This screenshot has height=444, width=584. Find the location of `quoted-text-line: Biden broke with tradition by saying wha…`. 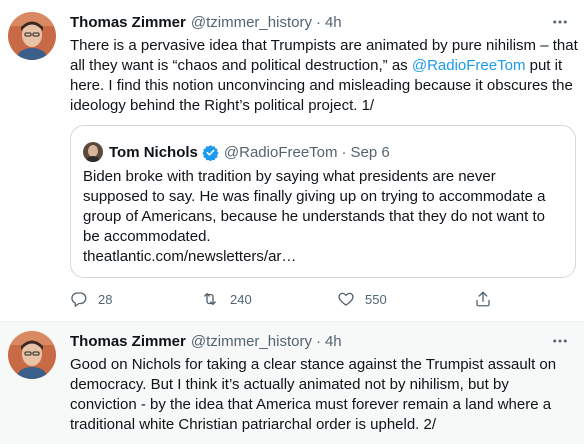

quoted-text-line: Biden broke with tradition by saying wha… is located at coordinates (289, 176).